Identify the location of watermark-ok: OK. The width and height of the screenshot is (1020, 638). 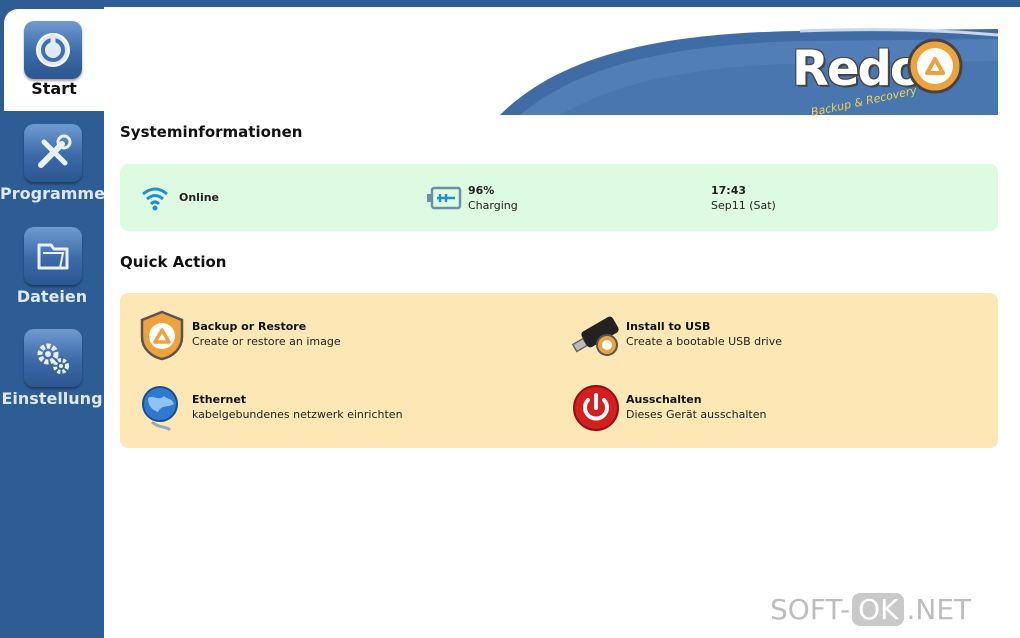
(878, 609).